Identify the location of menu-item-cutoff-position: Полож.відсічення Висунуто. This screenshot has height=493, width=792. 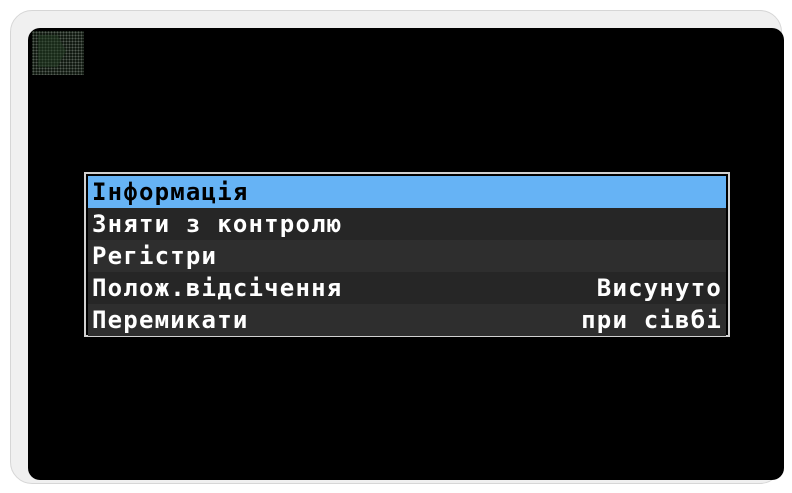
(407, 288).